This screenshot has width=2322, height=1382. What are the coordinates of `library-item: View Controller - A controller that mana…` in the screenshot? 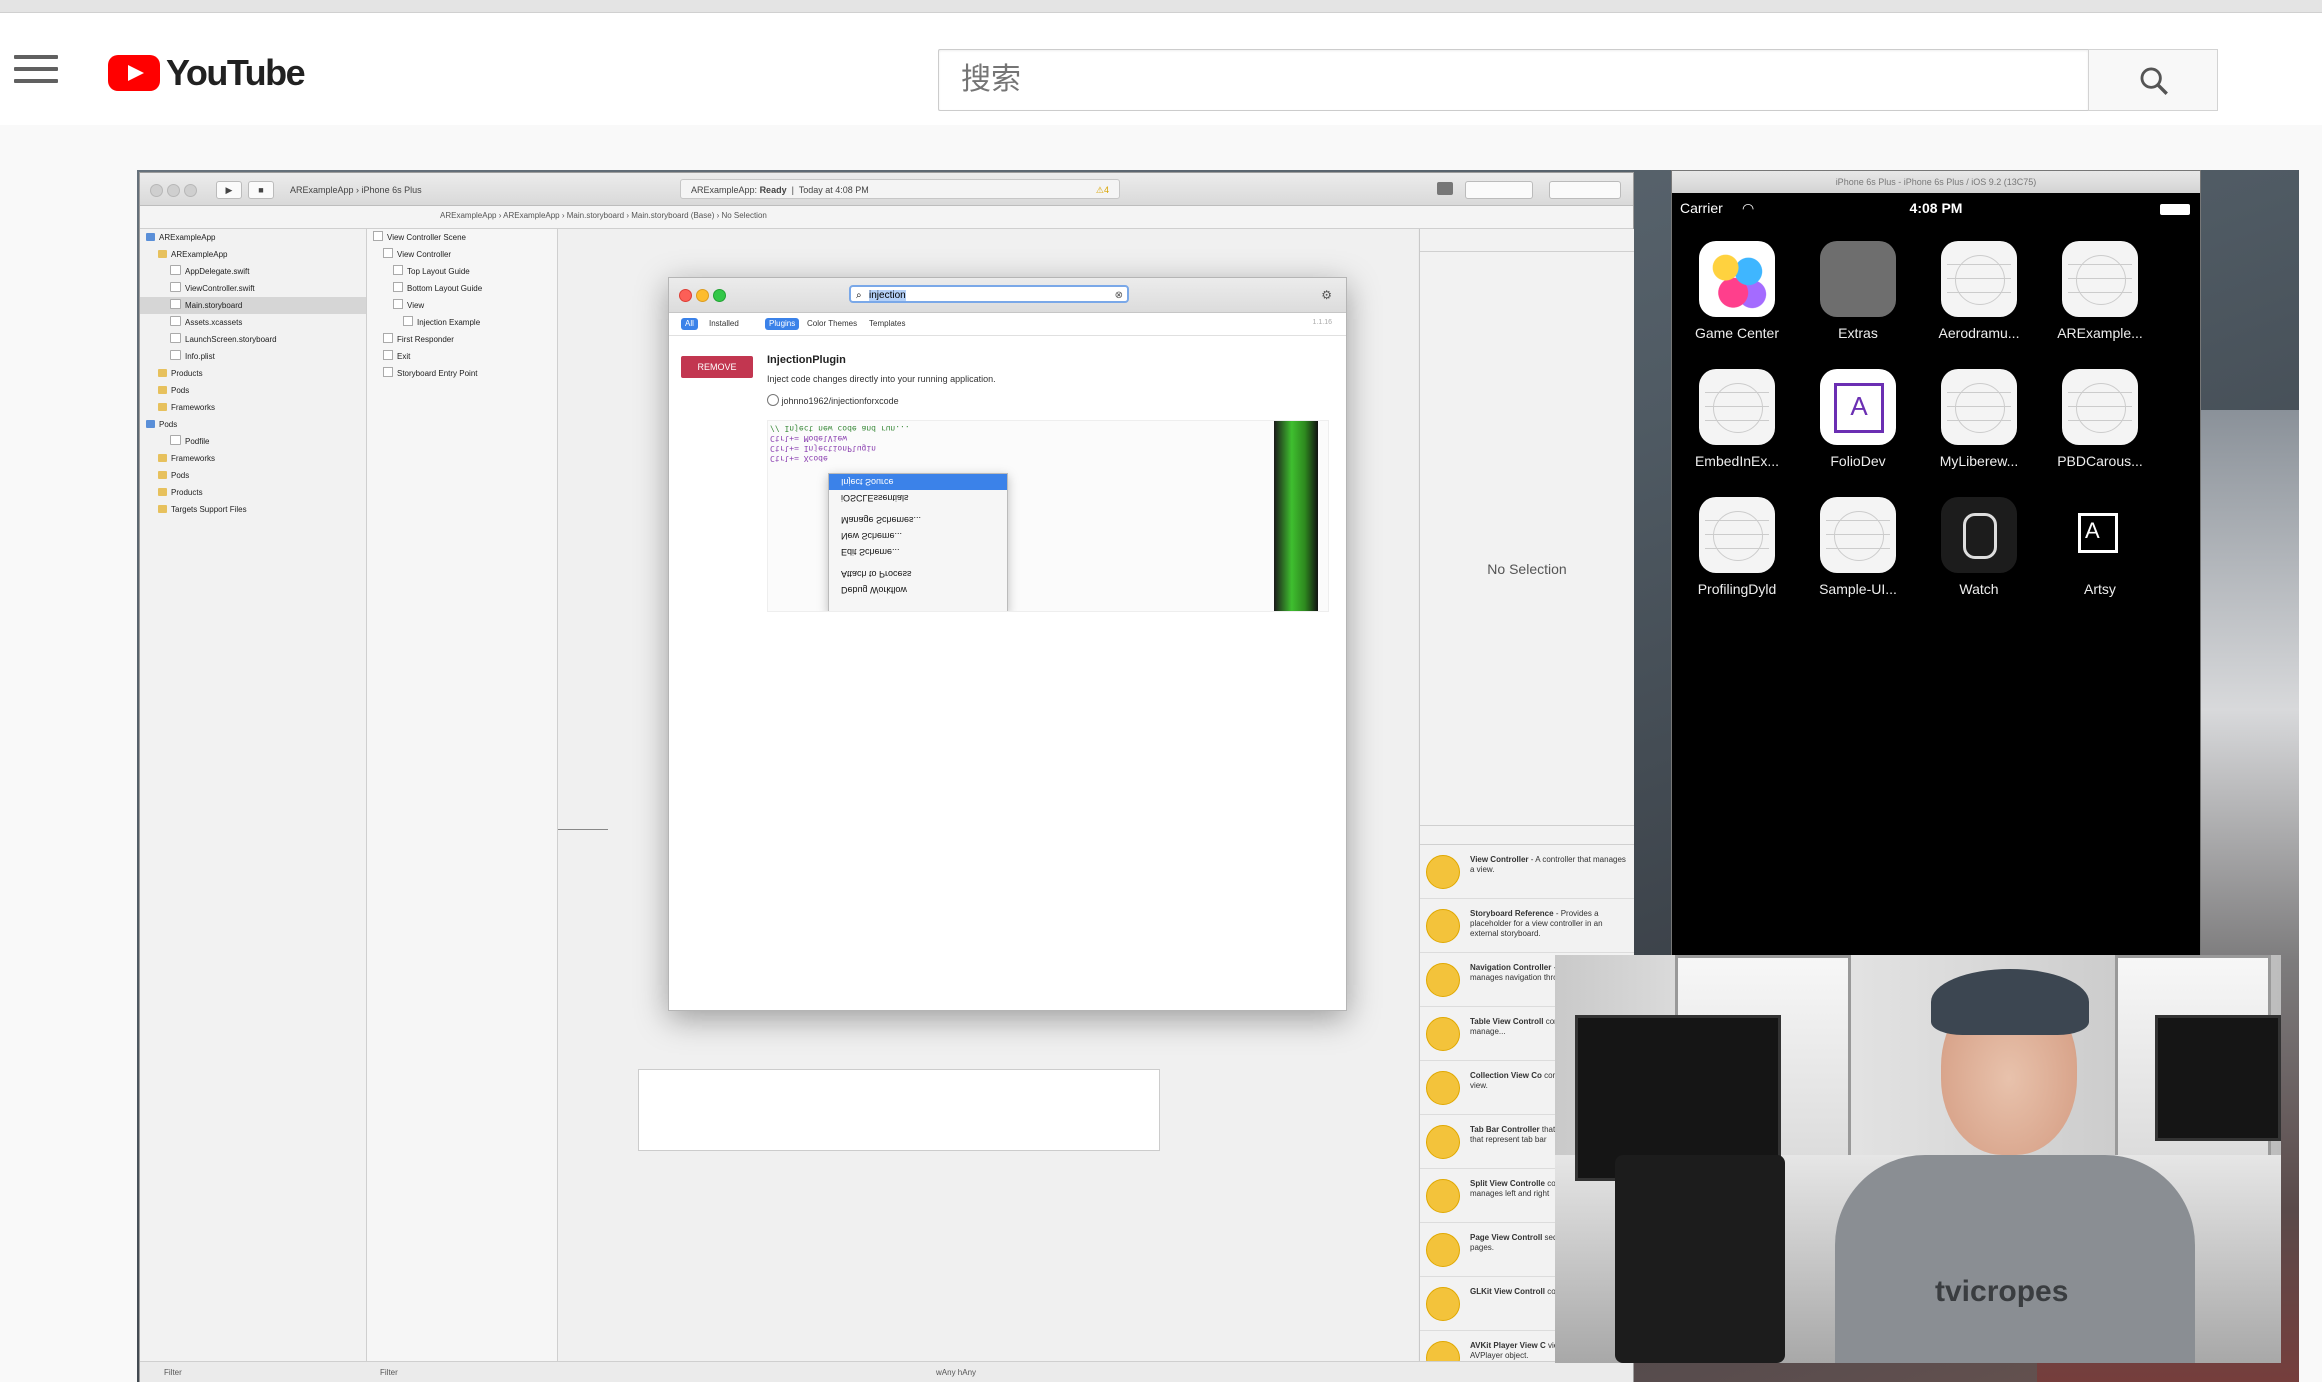 It's located at (1527, 872).